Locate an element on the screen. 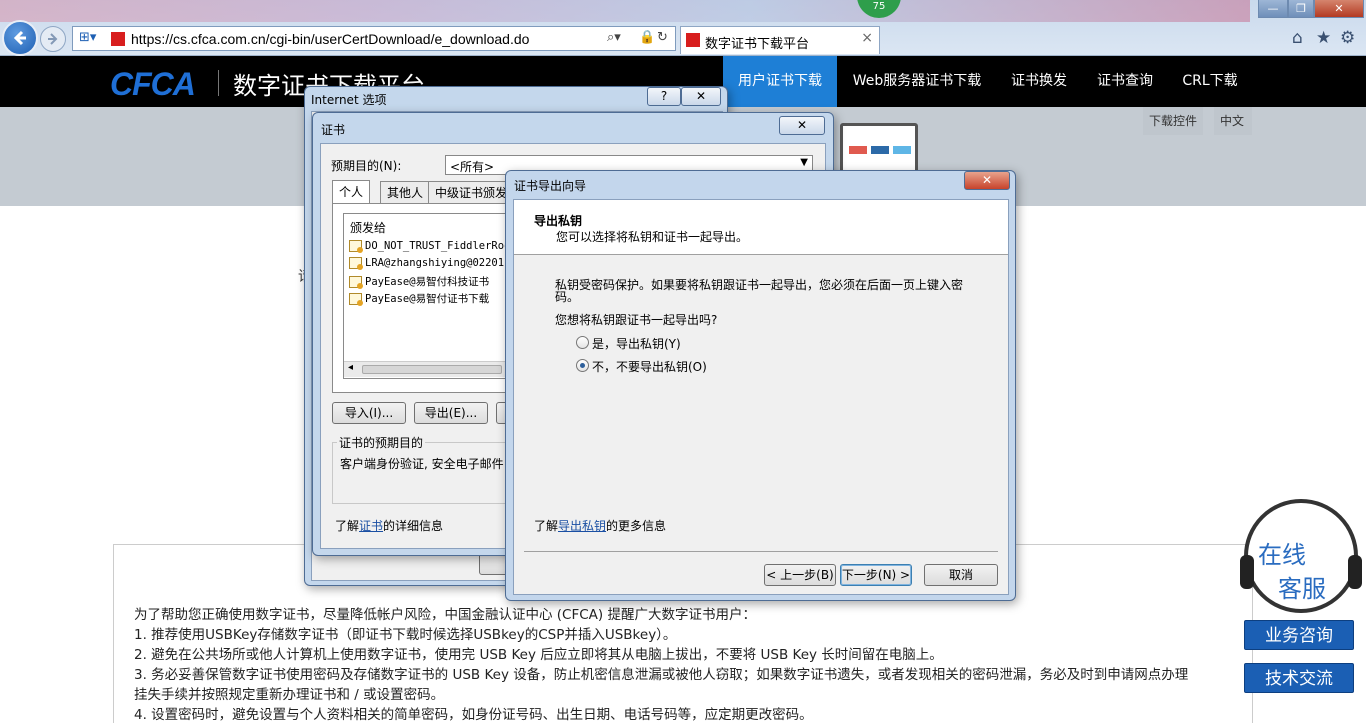 This screenshot has height=723, width=1366. headset-left-ear is located at coordinates (1247, 572).